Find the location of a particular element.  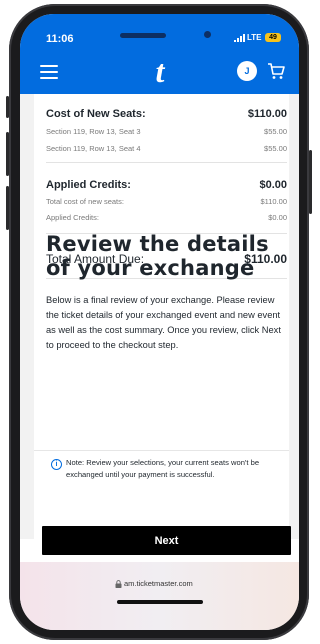

ticketmaster-logo: t is located at coordinates (160, 71).